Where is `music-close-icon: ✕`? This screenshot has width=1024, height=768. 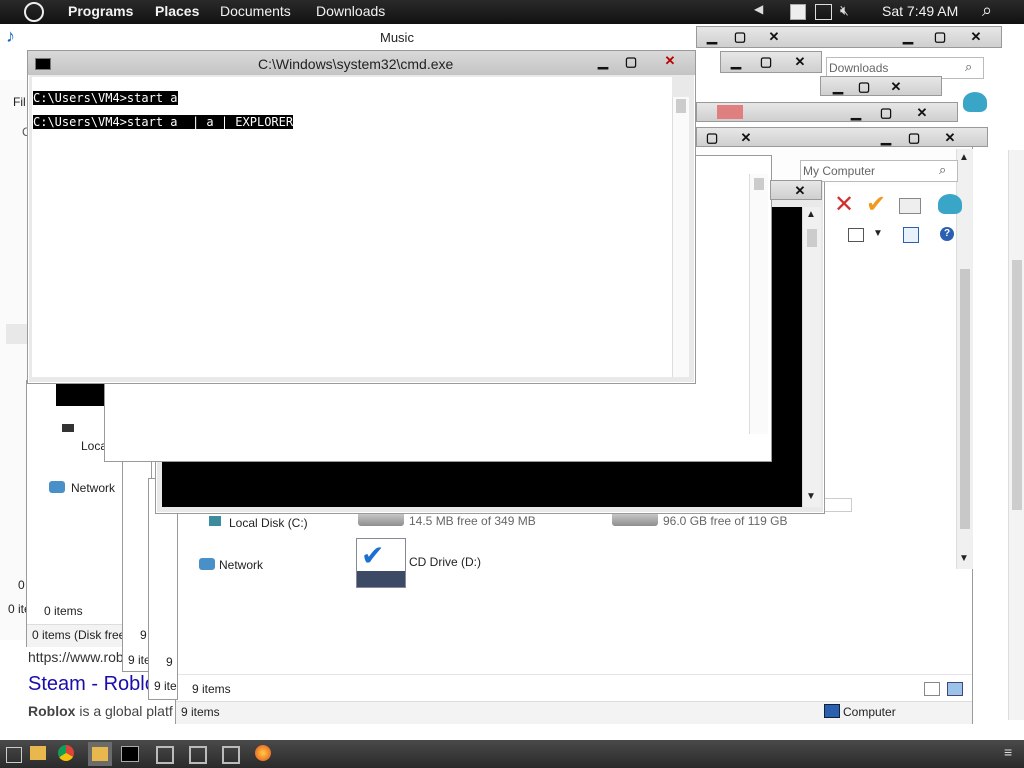 music-close-icon: ✕ is located at coordinates (774, 37).